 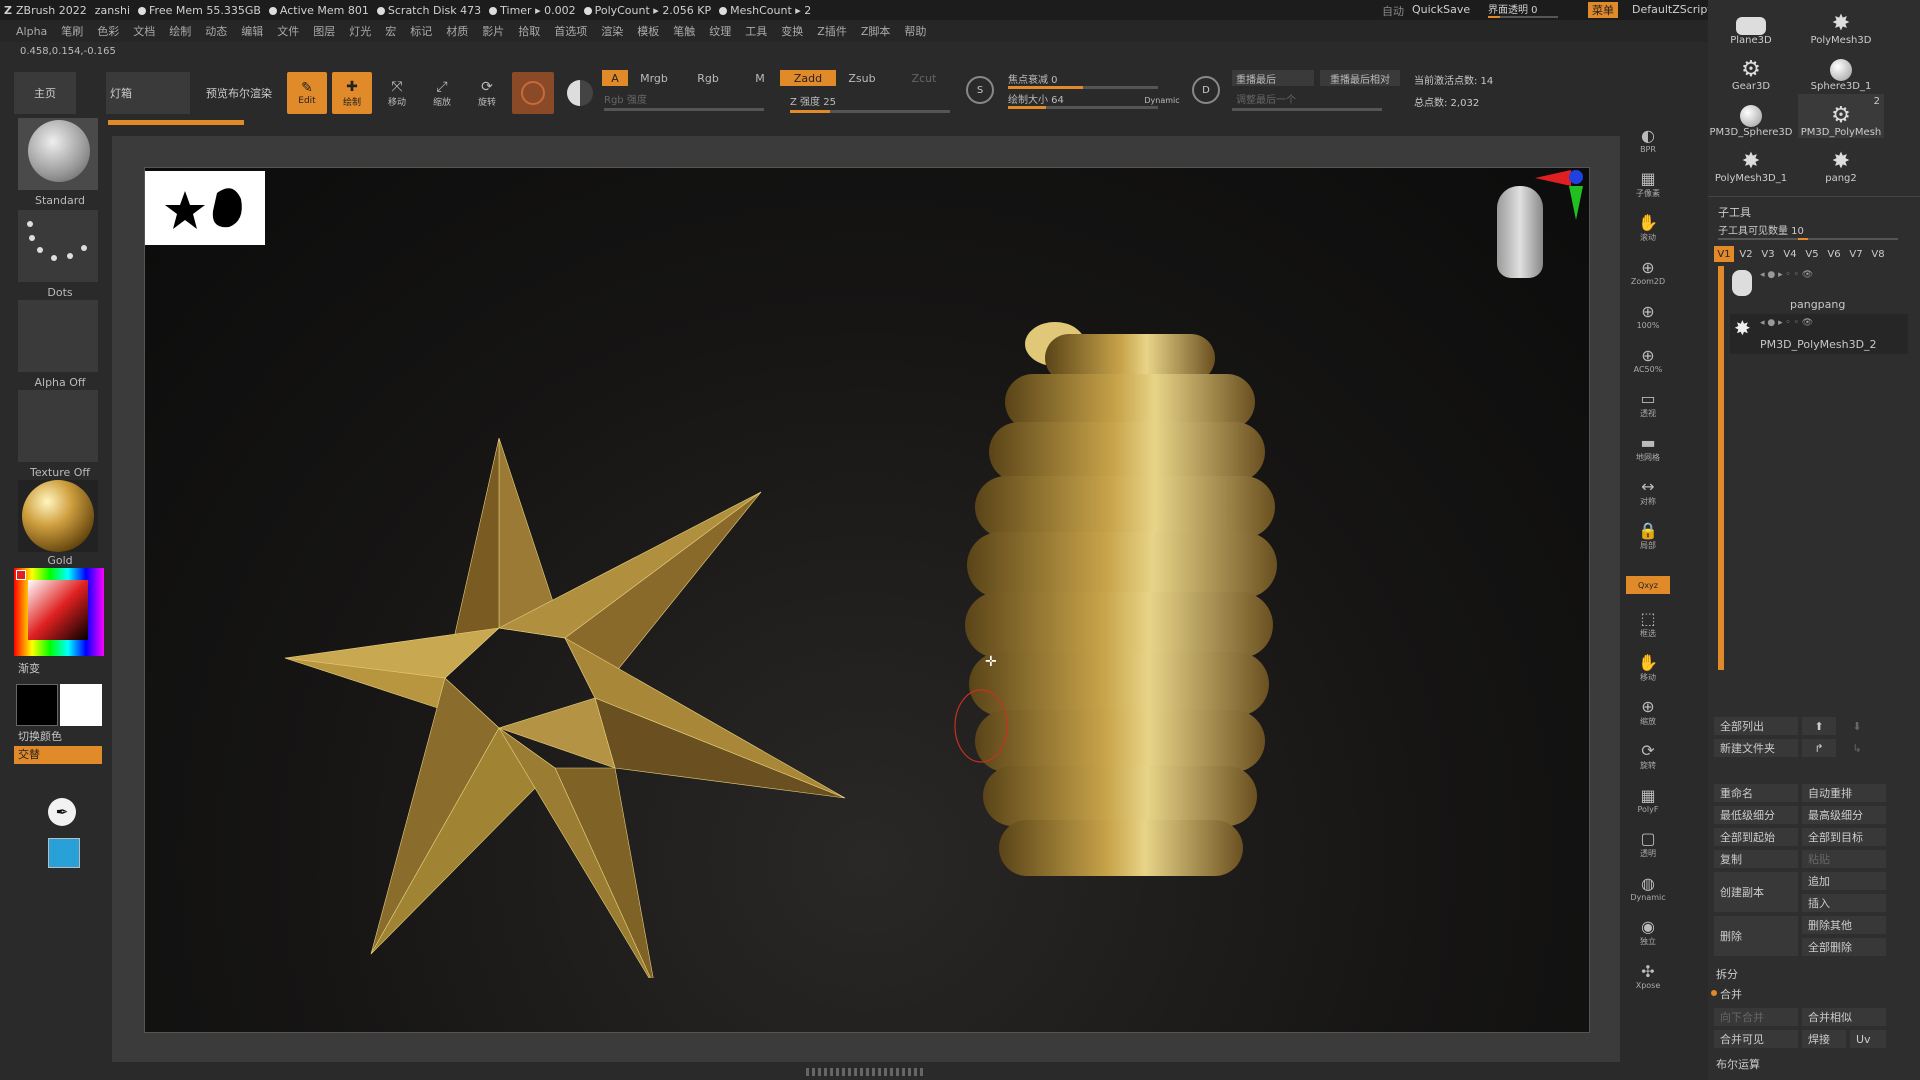 I want to click on dynamic-button: Dynamic, so click(x=1162, y=100).